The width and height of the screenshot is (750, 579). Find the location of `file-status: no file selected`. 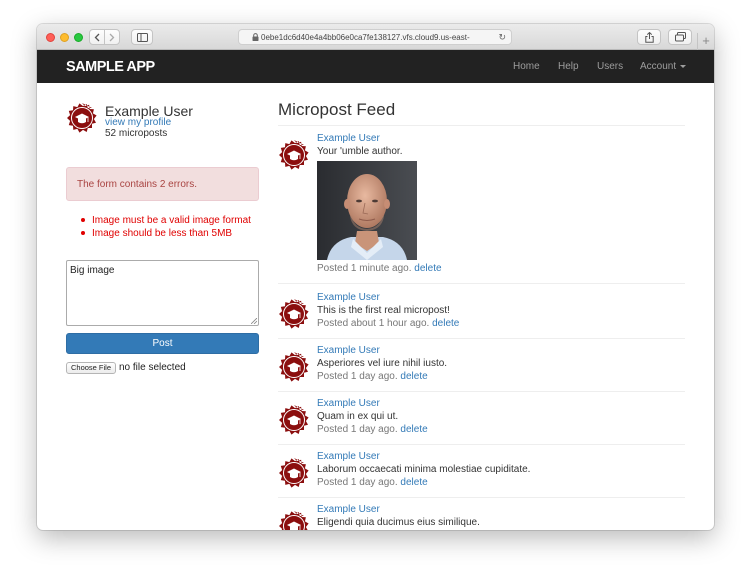

file-status: no file selected is located at coordinates (152, 367).